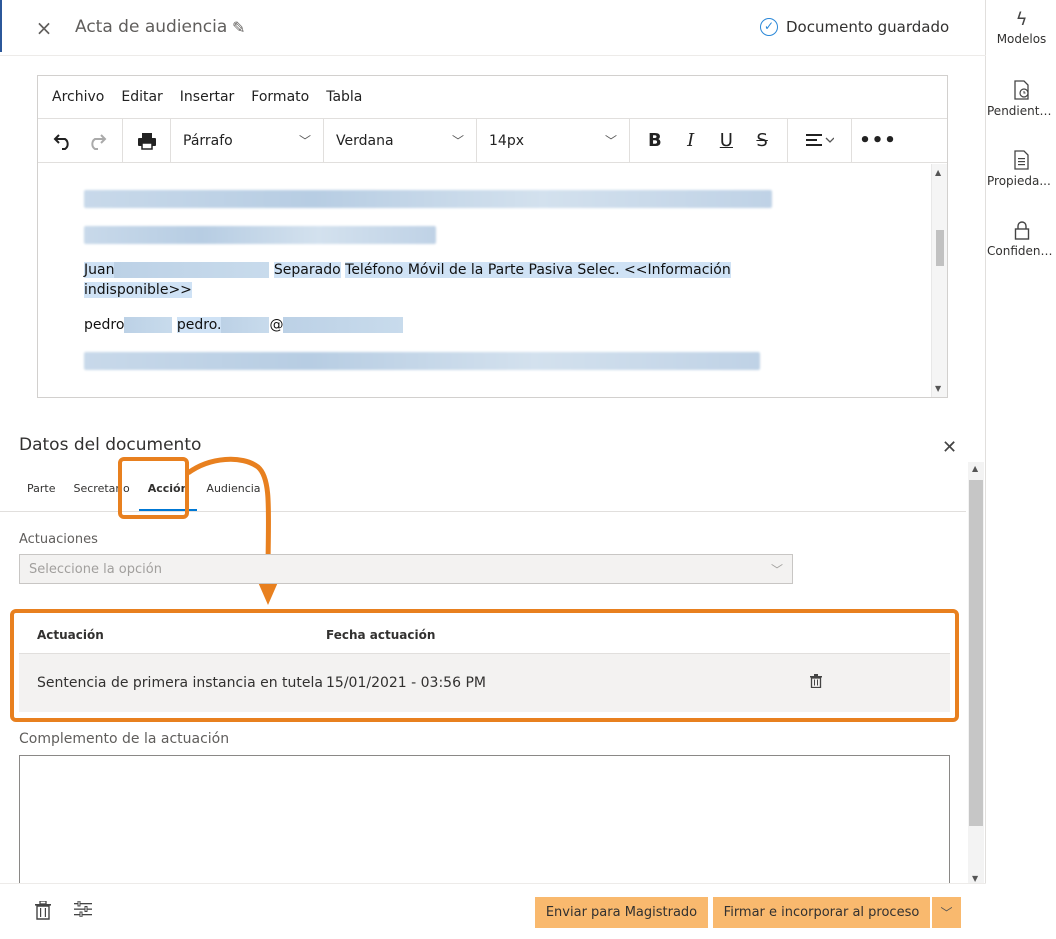 The width and height of the screenshot is (1056, 939). Describe the element at coordinates (709, 140) in the screenshot. I see `text-style-group: B I U S` at that location.